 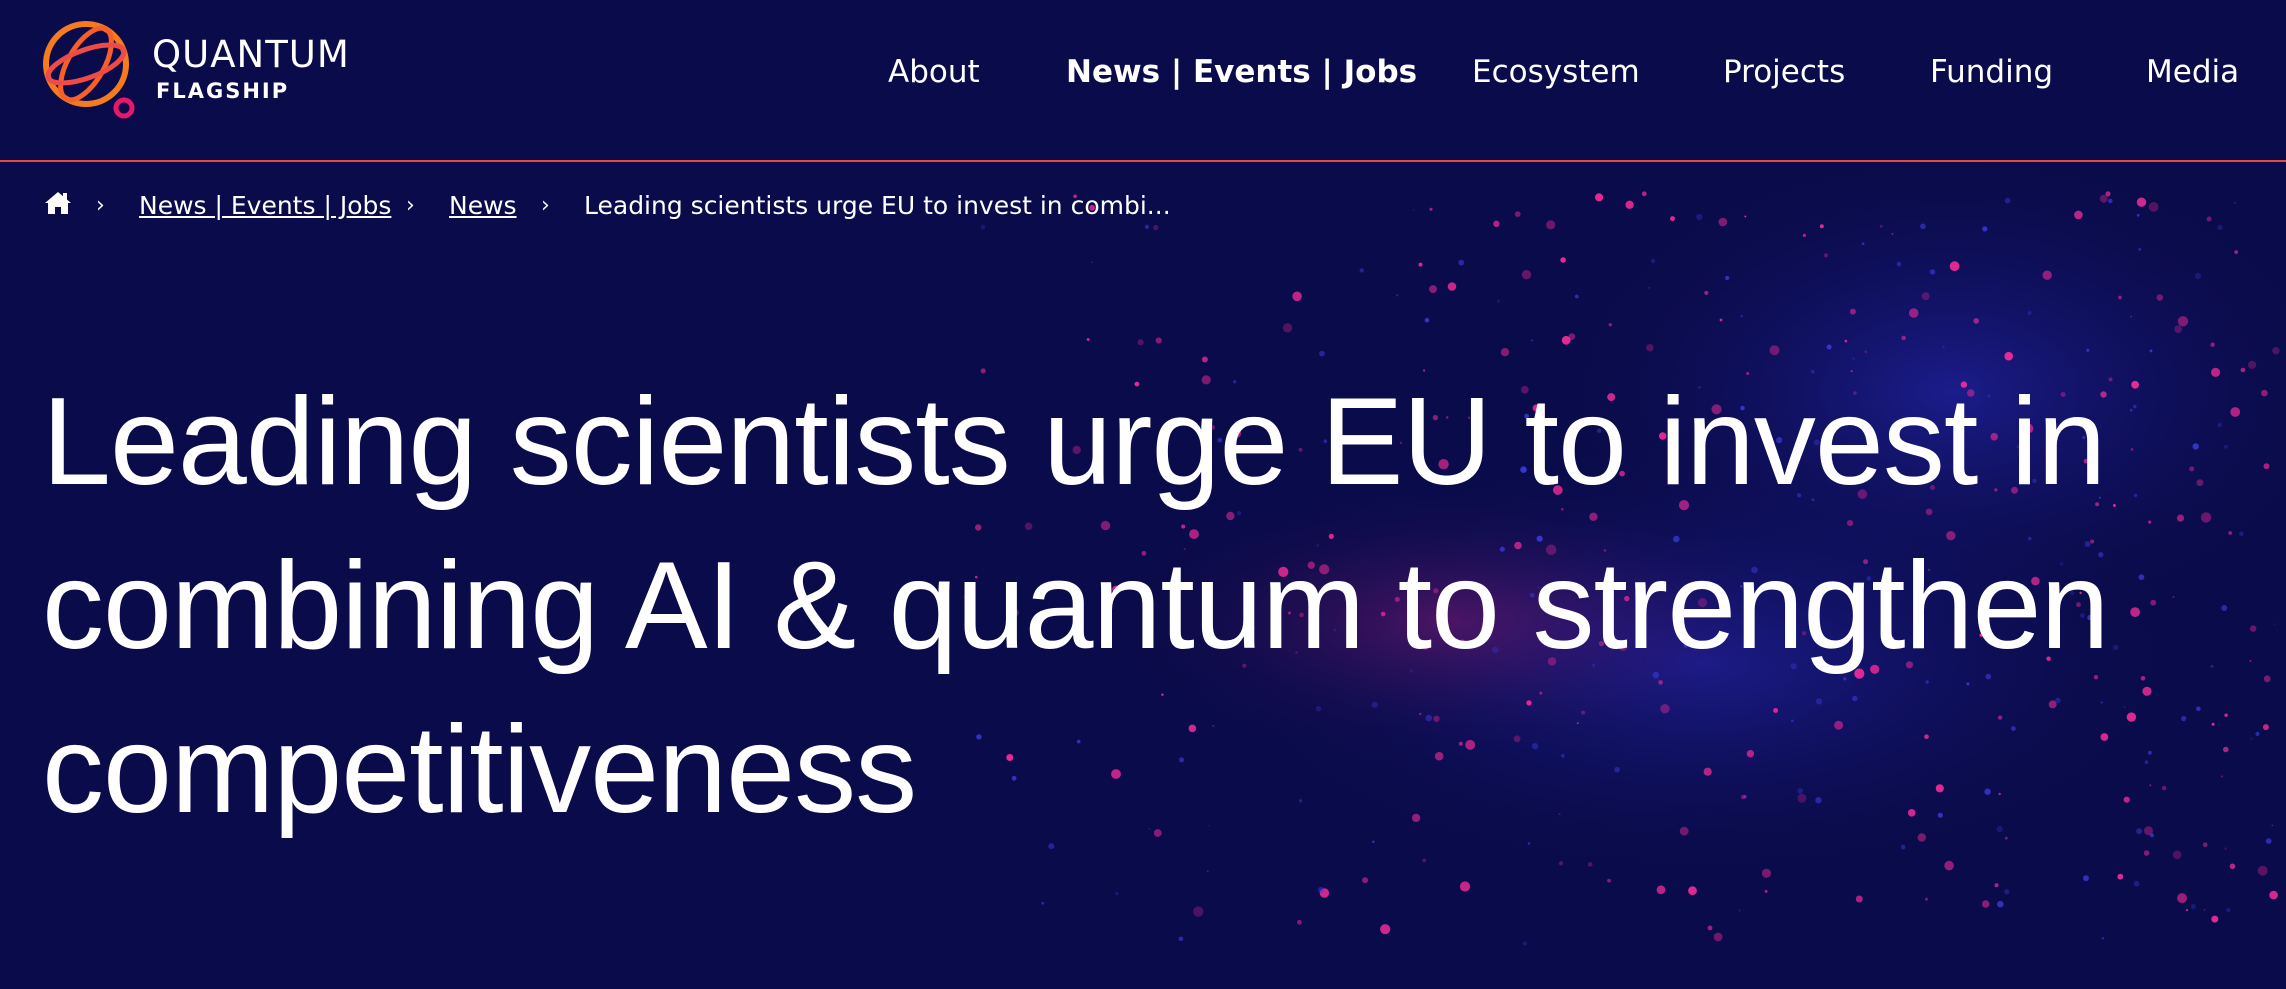 What do you see at coordinates (2192, 72) in the screenshot?
I see `nav-item-media: Media` at bounding box center [2192, 72].